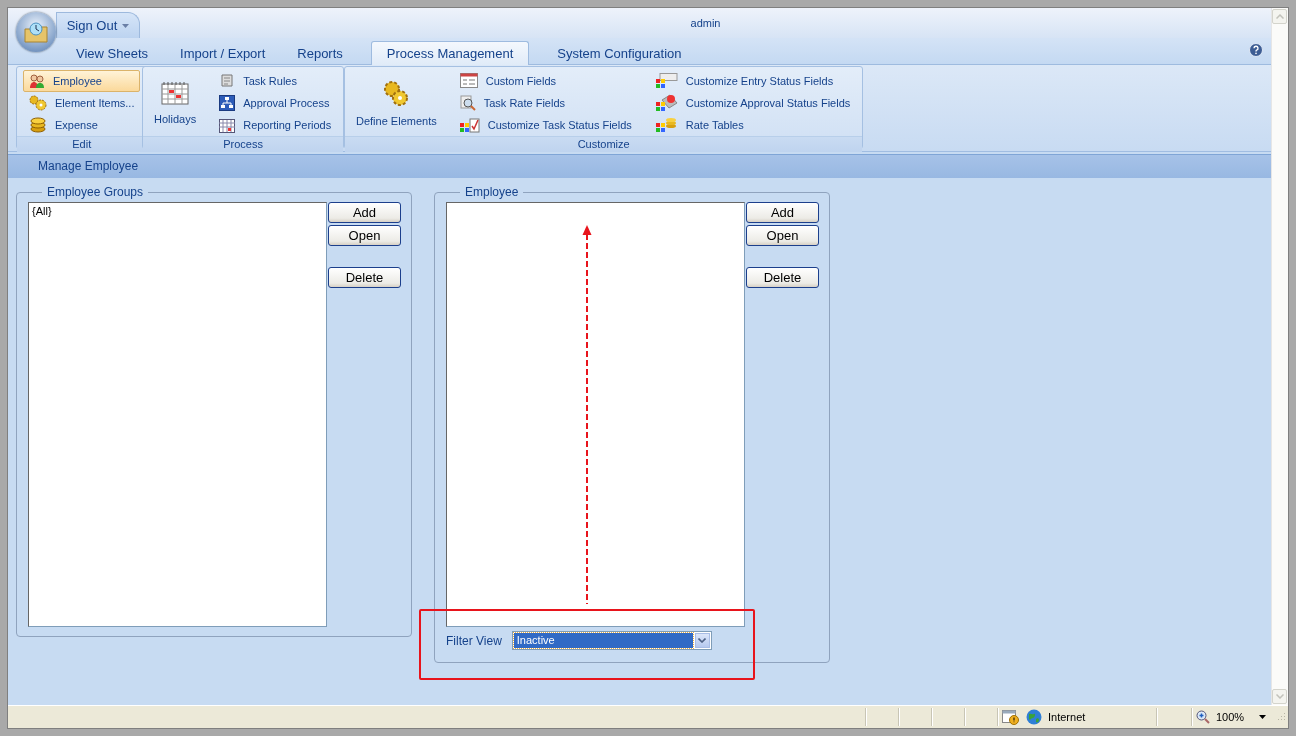  I want to click on people-icon, so click(37, 81).